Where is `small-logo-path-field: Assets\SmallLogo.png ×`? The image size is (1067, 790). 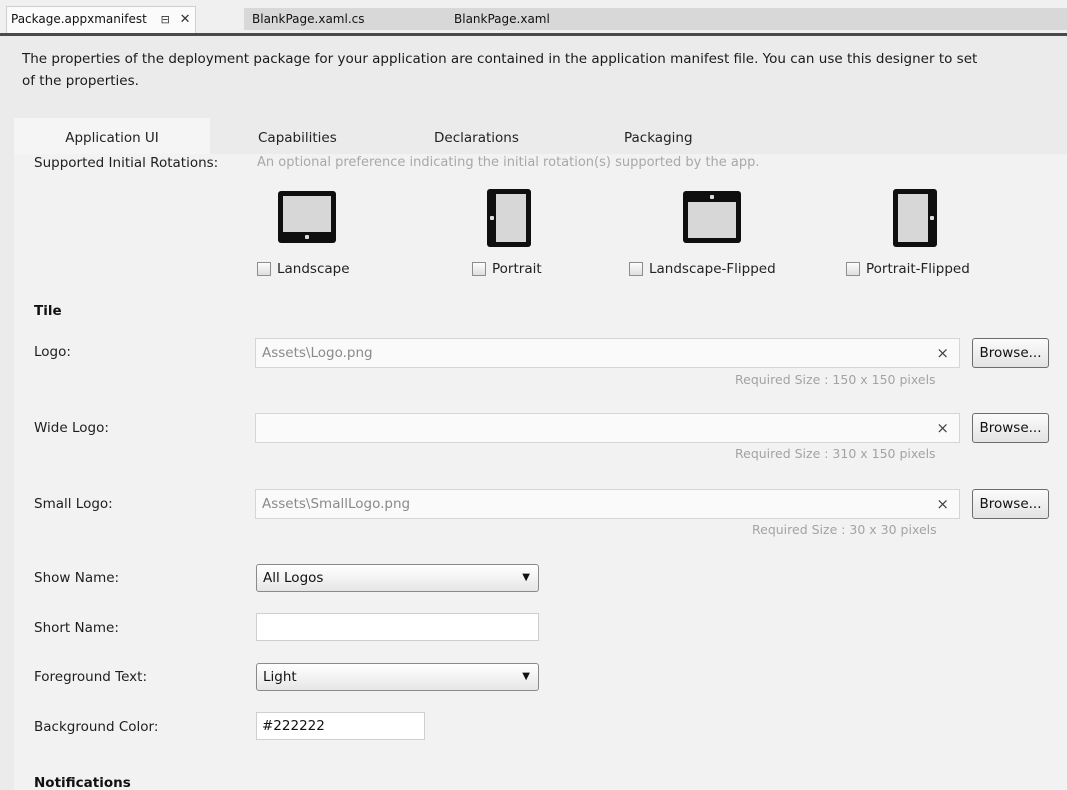 small-logo-path-field: Assets\SmallLogo.png × is located at coordinates (607, 504).